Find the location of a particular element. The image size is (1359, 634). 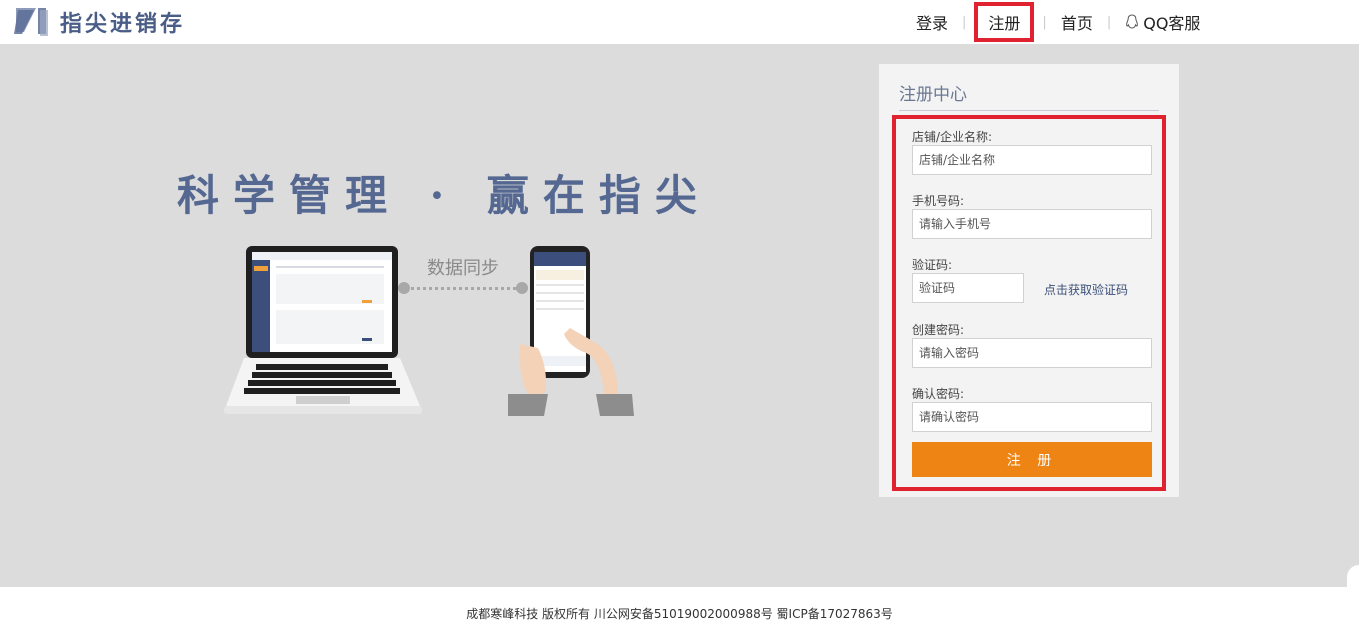

top-nav: 登录 | 注册 | 首页 | QQ客服 is located at coordinates (1052, 22).